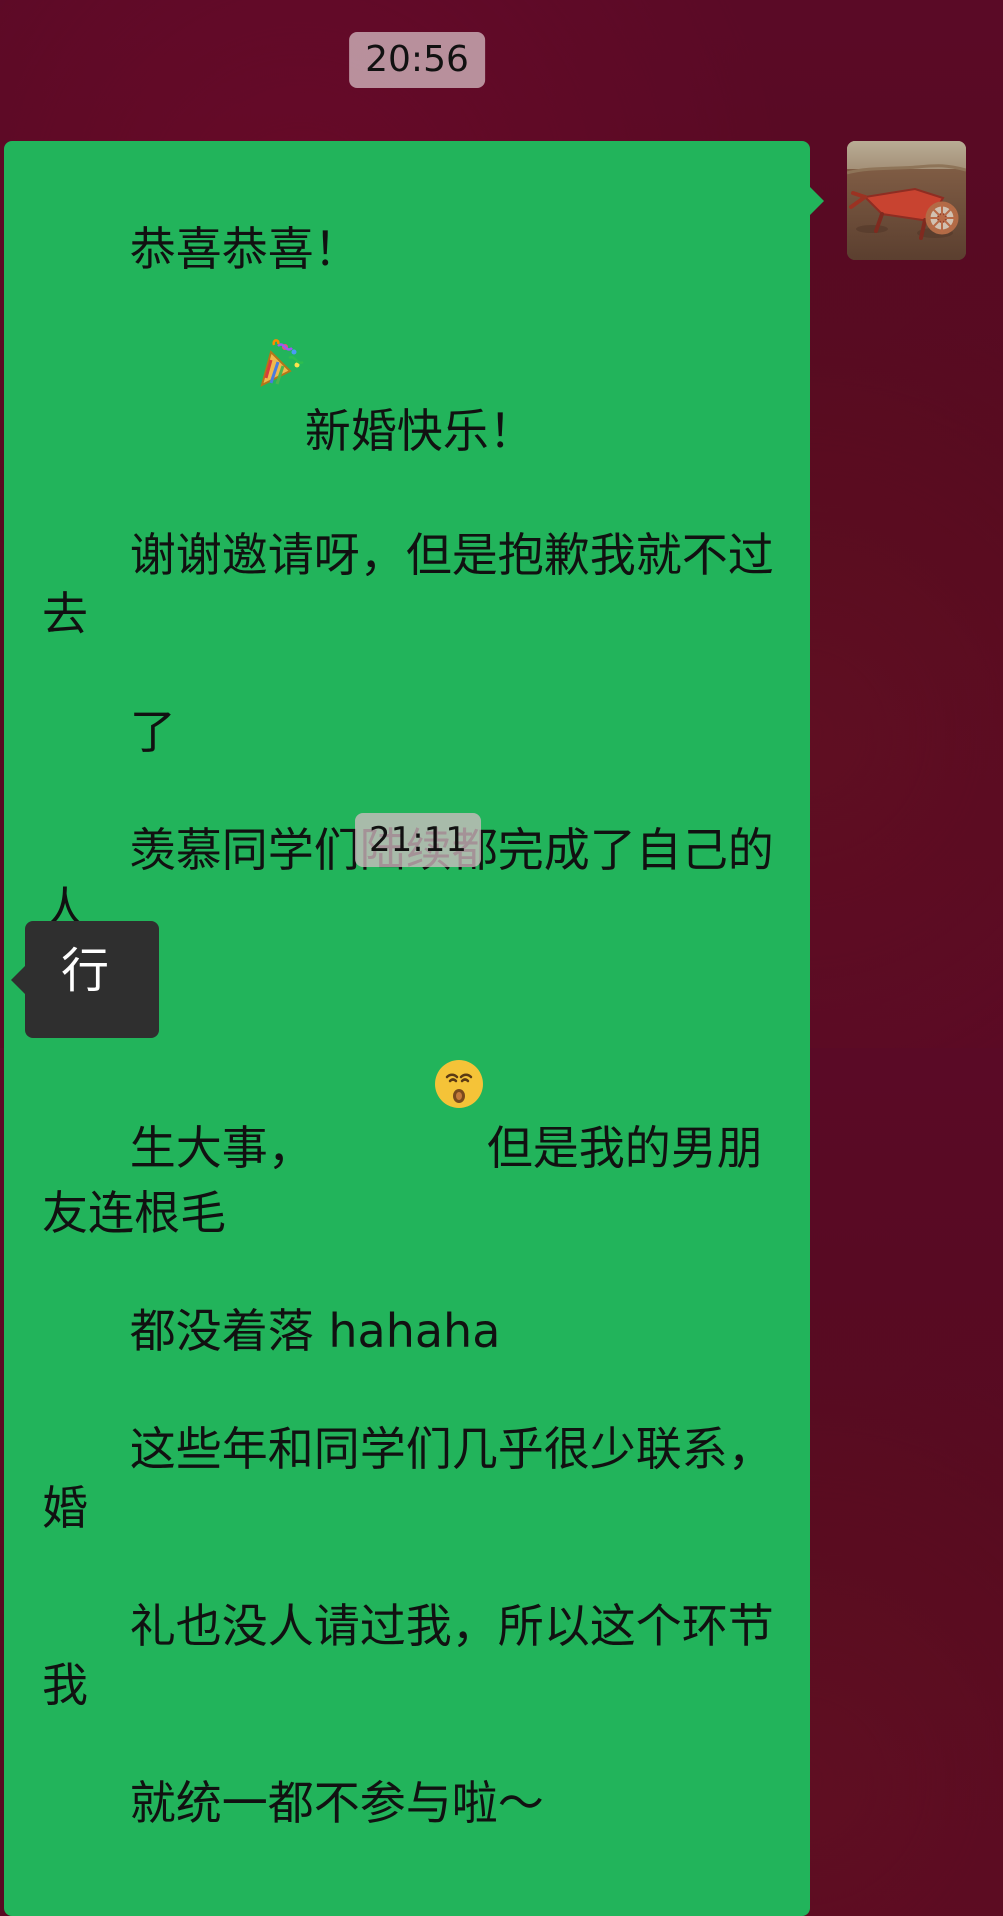 The image size is (1003, 1916). Describe the element at coordinates (85, 971) in the screenshot. I see `incoming-message-text: 行` at that location.